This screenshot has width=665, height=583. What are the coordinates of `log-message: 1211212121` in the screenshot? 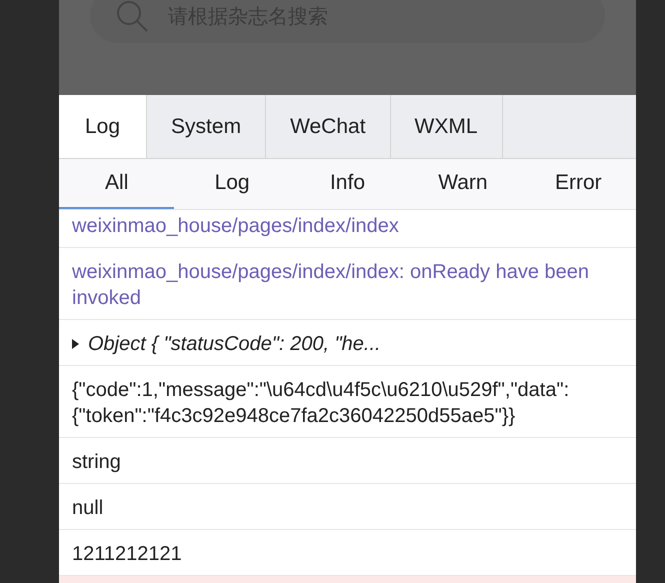 It's located at (127, 554).